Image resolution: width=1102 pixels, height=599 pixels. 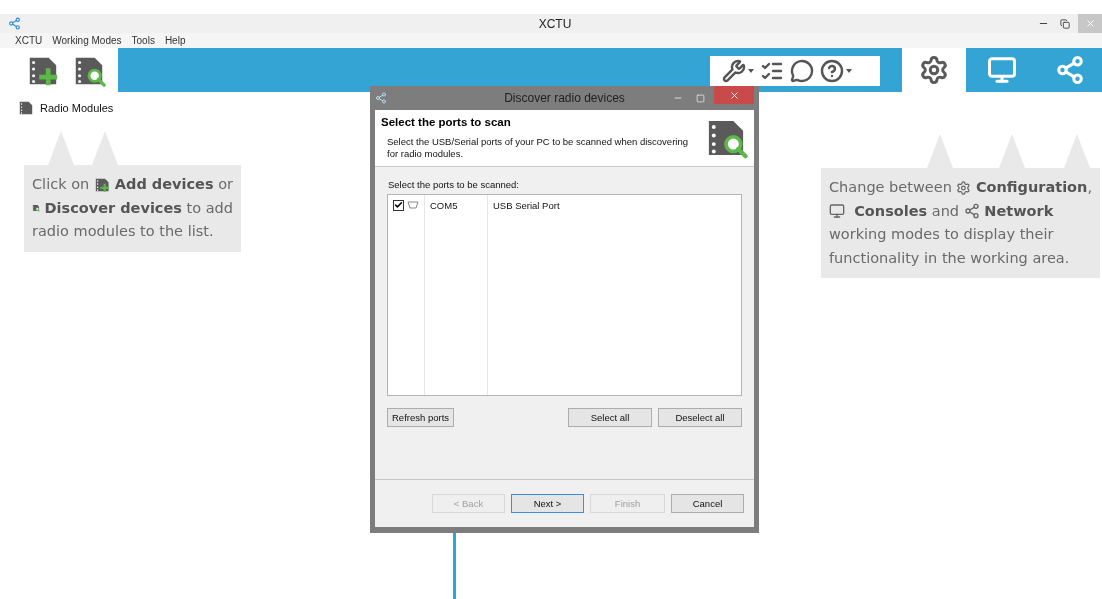 What do you see at coordinates (175, 40) in the screenshot?
I see `menu-item: Help` at bounding box center [175, 40].